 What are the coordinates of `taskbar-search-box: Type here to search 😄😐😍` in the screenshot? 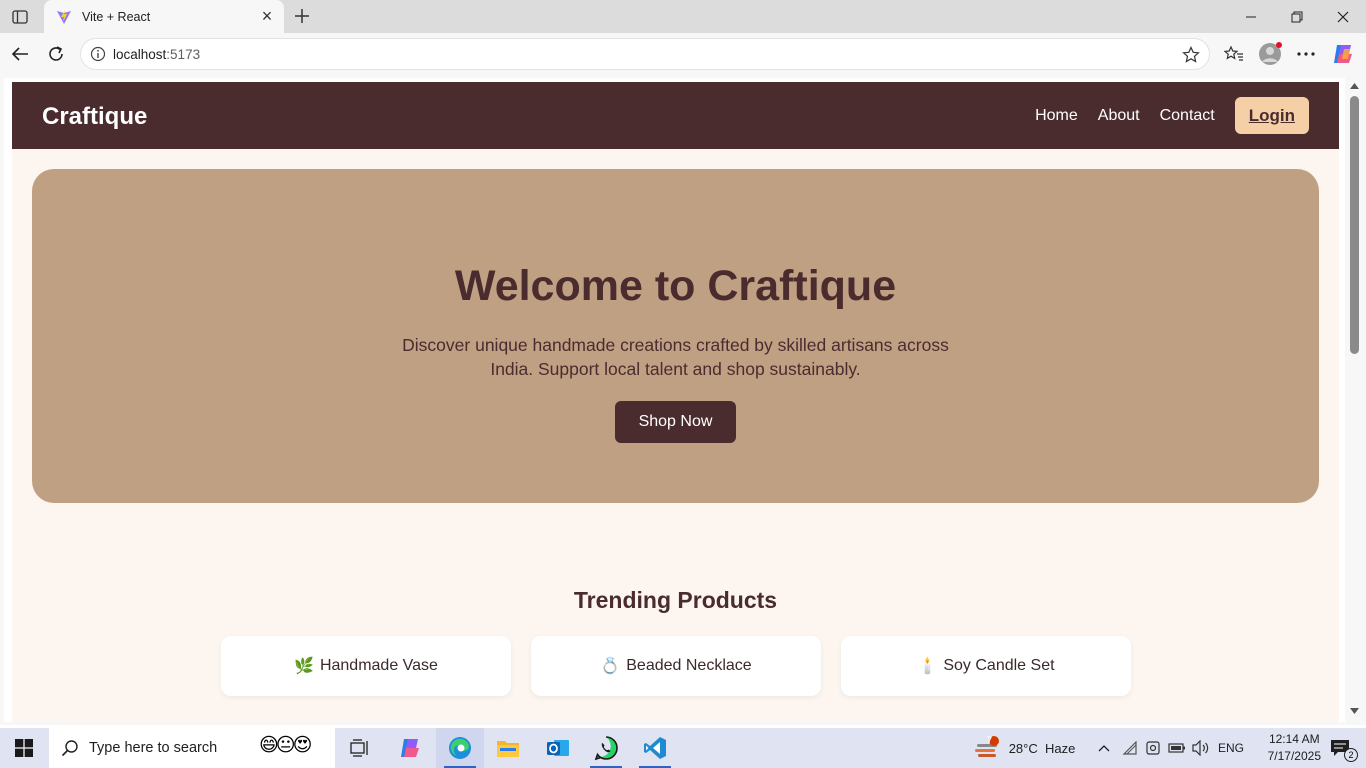 It's located at (192, 748).